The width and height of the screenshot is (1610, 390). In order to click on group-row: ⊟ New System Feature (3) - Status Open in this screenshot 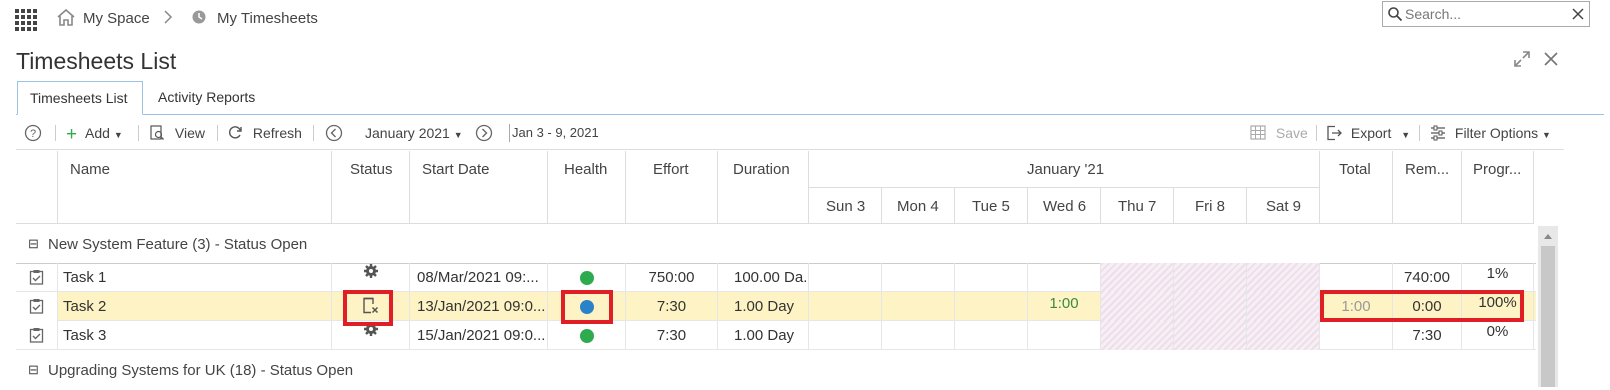, I will do `click(776, 245)`.